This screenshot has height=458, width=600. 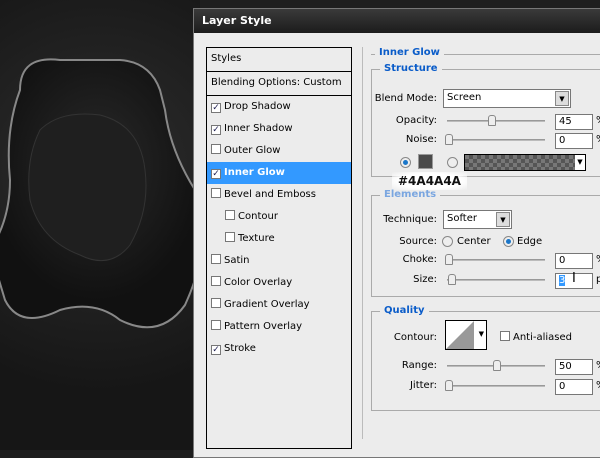 What do you see at coordinates (525, 162) in the screenshot?
I see `gradient-picker: ▼` at bounding box center [525, 162].